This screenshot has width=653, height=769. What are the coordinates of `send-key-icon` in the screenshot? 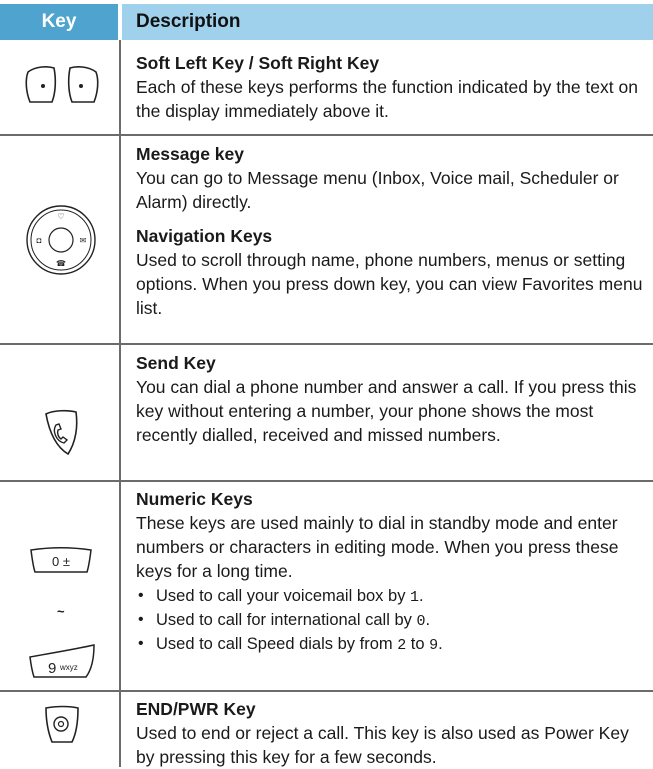 It's located at (61, 433).